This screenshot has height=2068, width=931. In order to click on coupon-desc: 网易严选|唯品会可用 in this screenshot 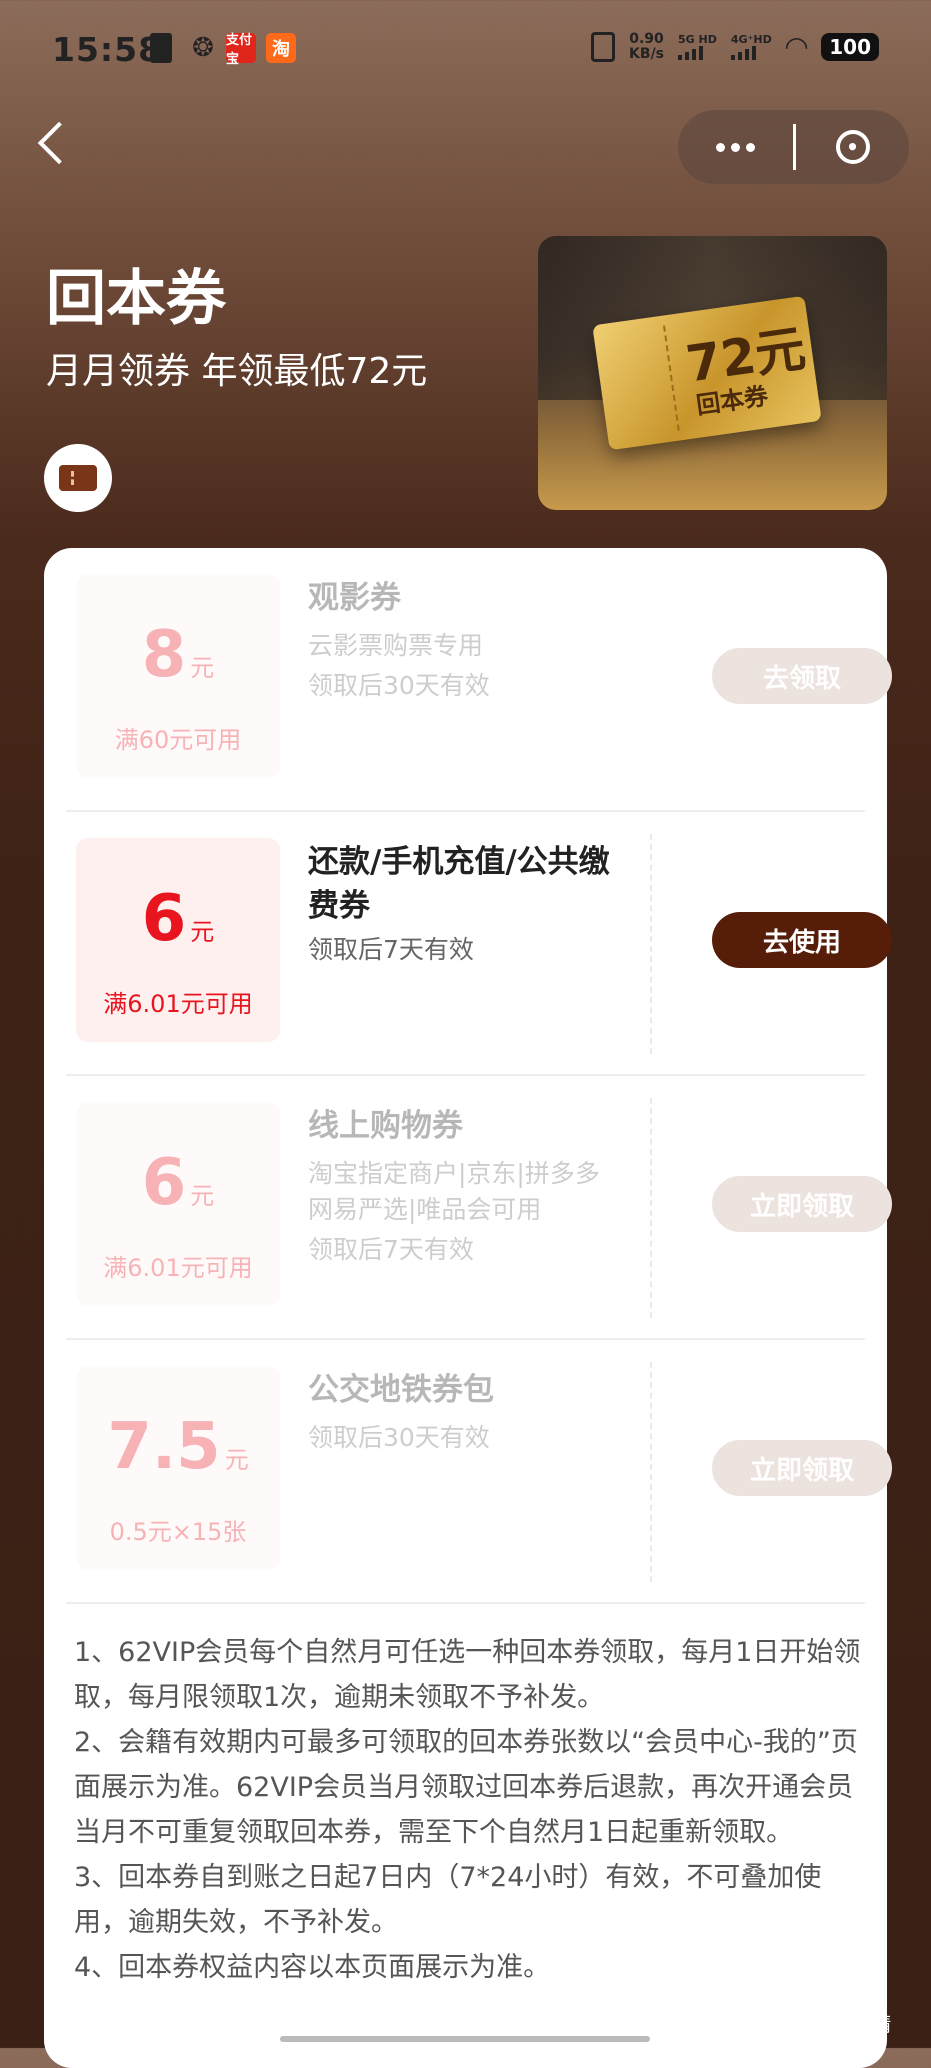, I will do `click(425, 1209)`.